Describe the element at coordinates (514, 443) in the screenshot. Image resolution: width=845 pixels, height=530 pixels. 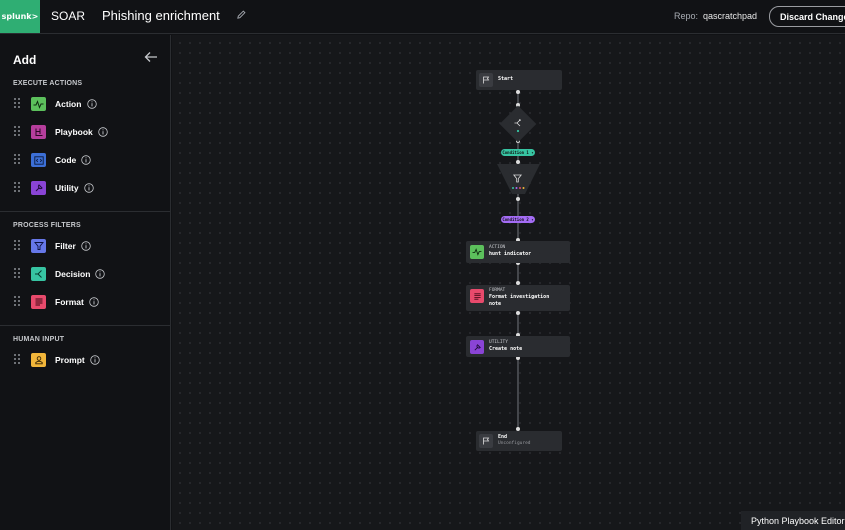
I see `end-status: Unconfigured` at that location.